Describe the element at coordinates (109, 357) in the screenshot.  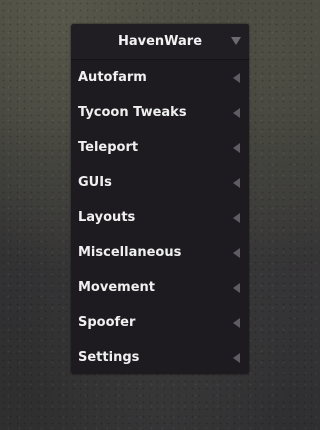
I see `menu-item-label: Settings` at that location.